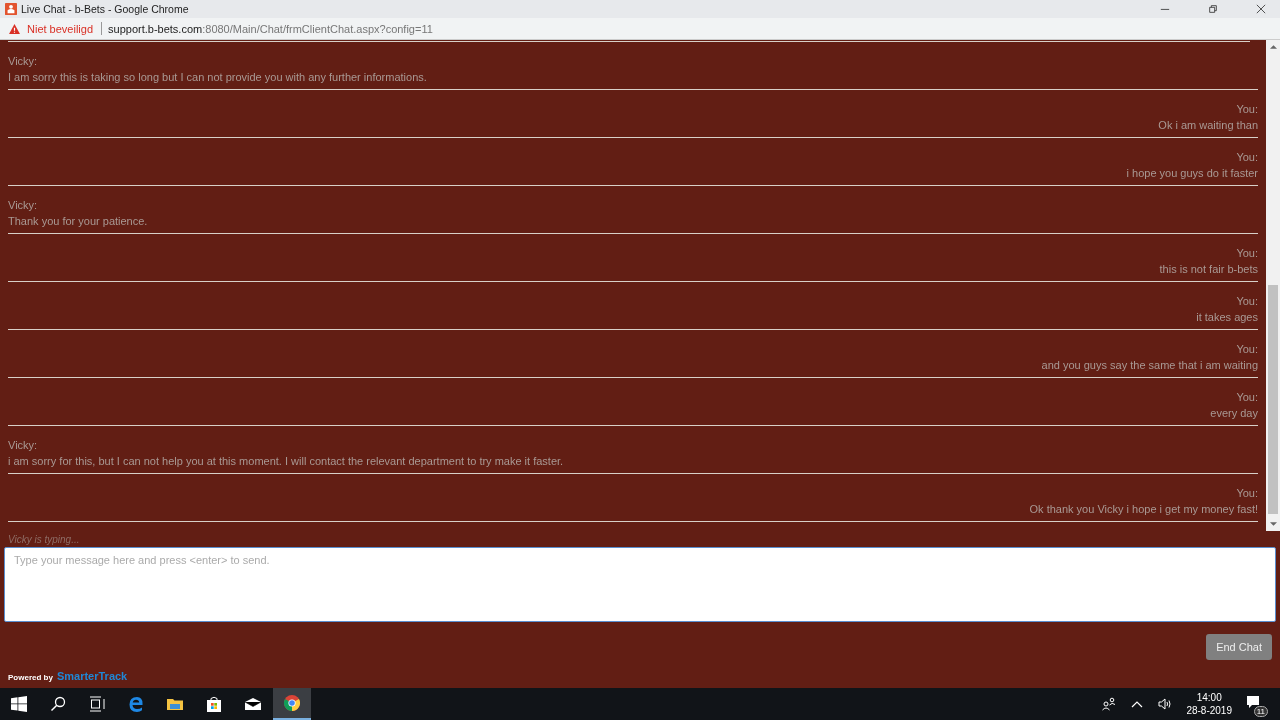 Image resolution: width=1280 pixels, height=720 pixels. What do you see at coordinates (97, 704) in the screenshot?
I see `task-view-icon` at bounding box center [97, 704].